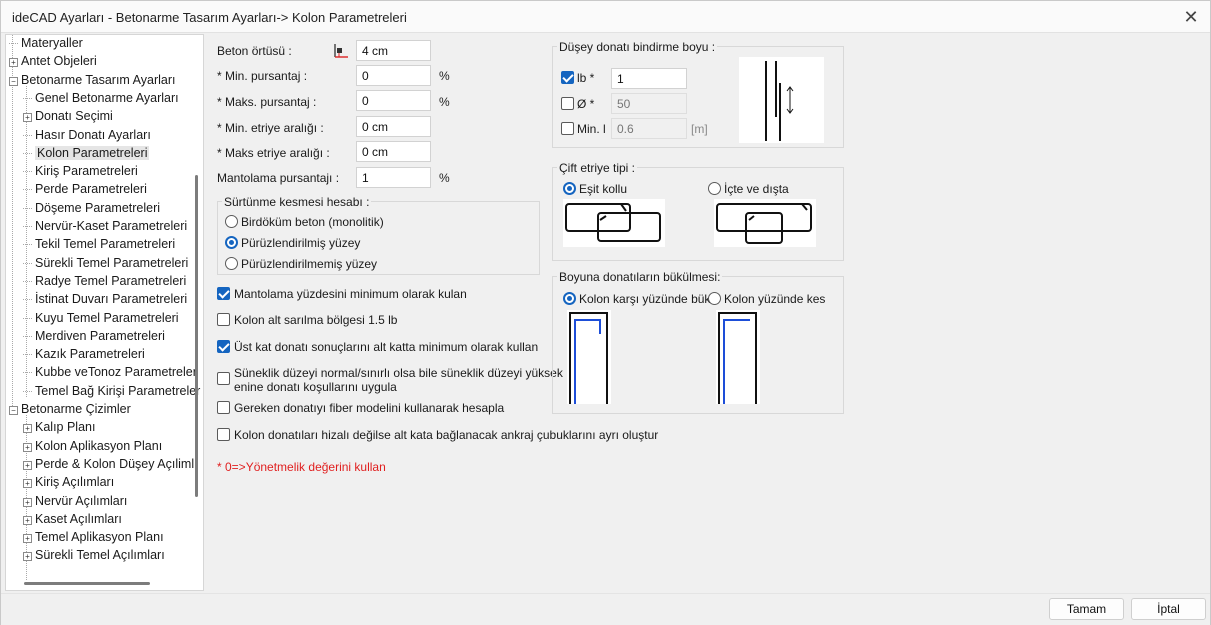 Image resolution: width=1211 pixels, height=625 pixels. Describe the element at coordinates (1191, 17) in the screenshot. I see `close-icon: ✕` at that location.